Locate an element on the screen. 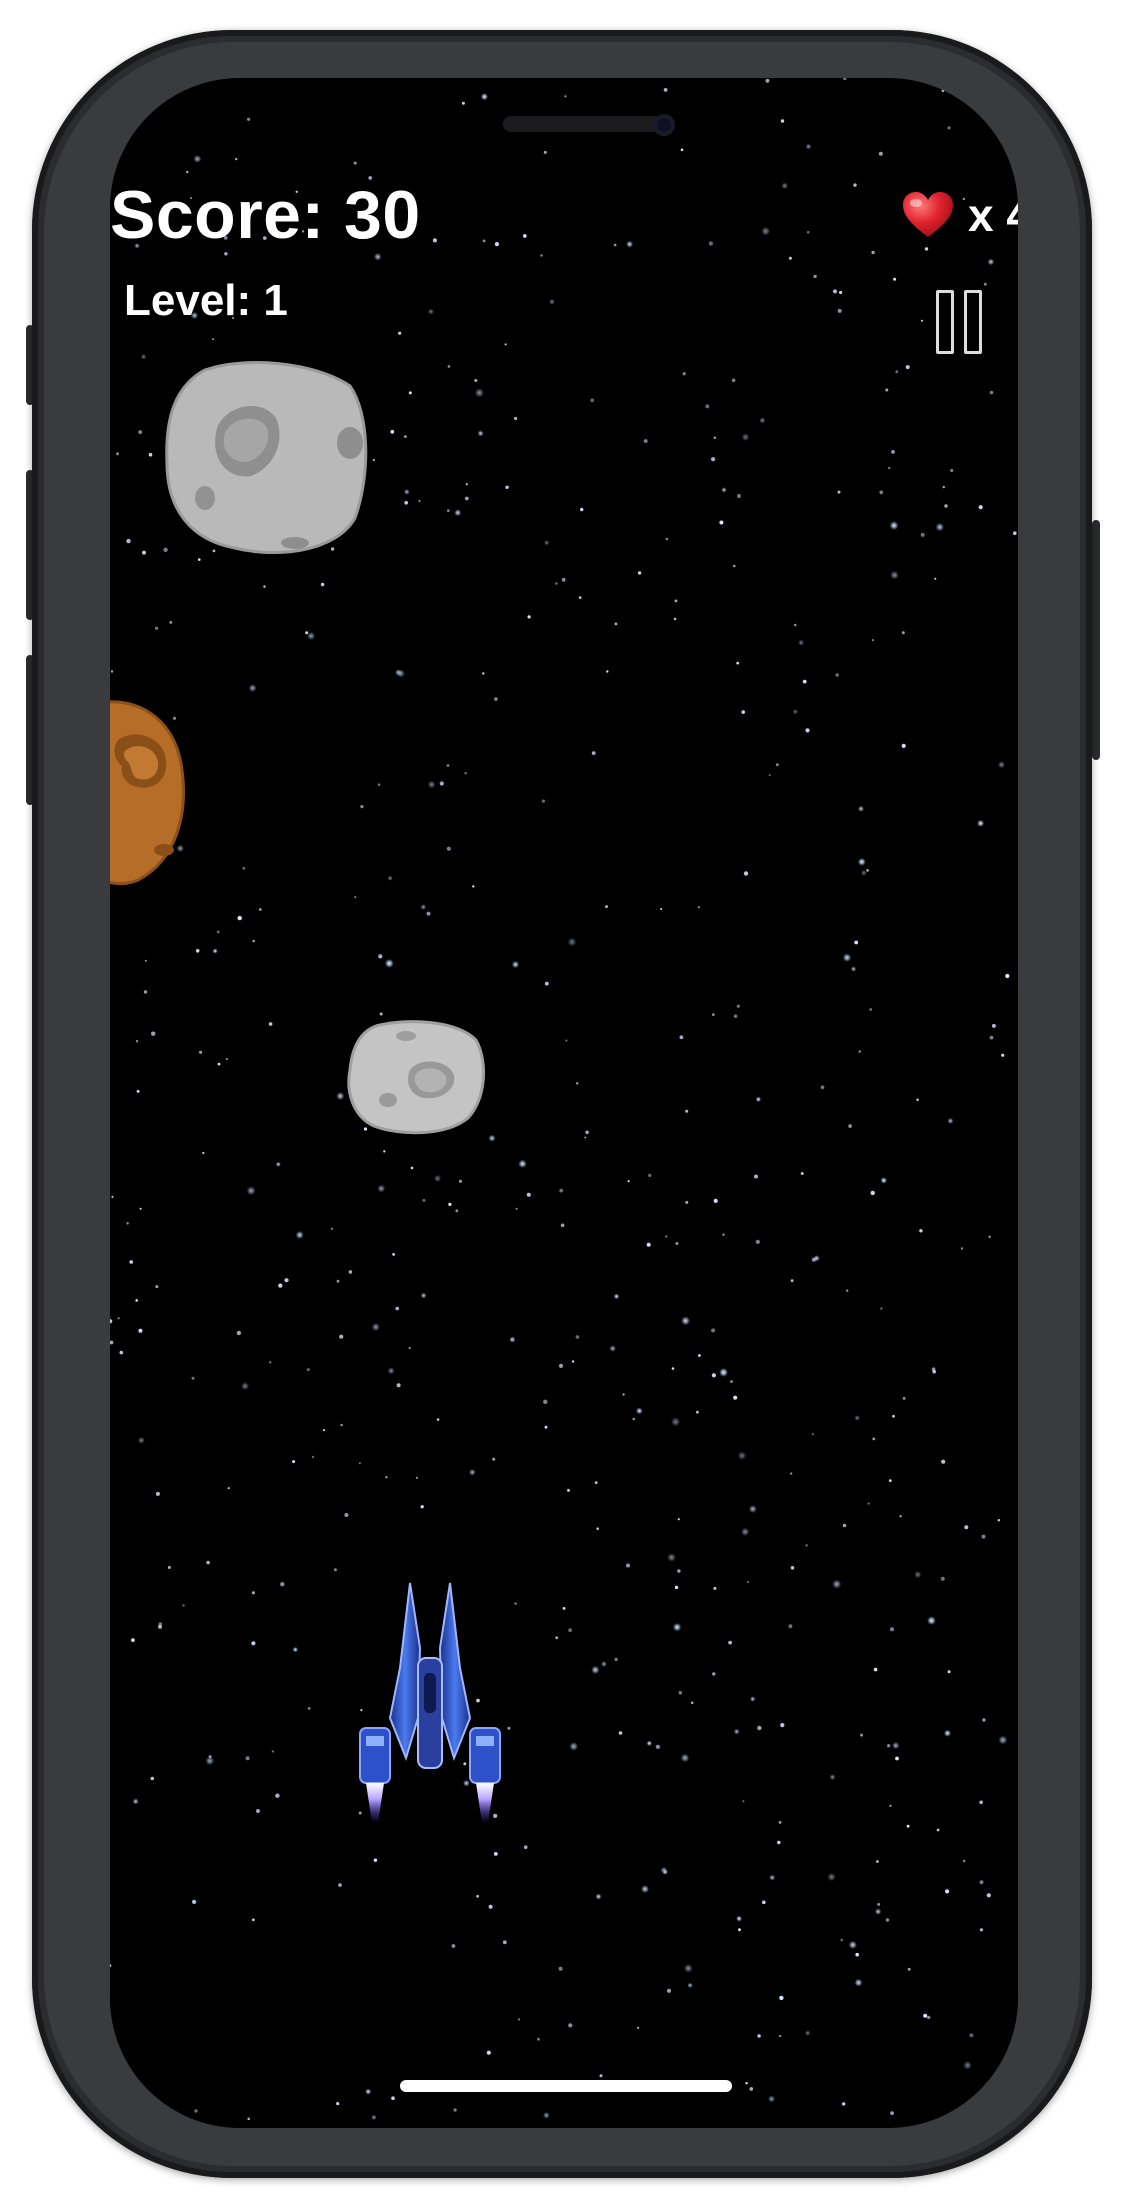  pause-icon is located at coordinates (945, 322).